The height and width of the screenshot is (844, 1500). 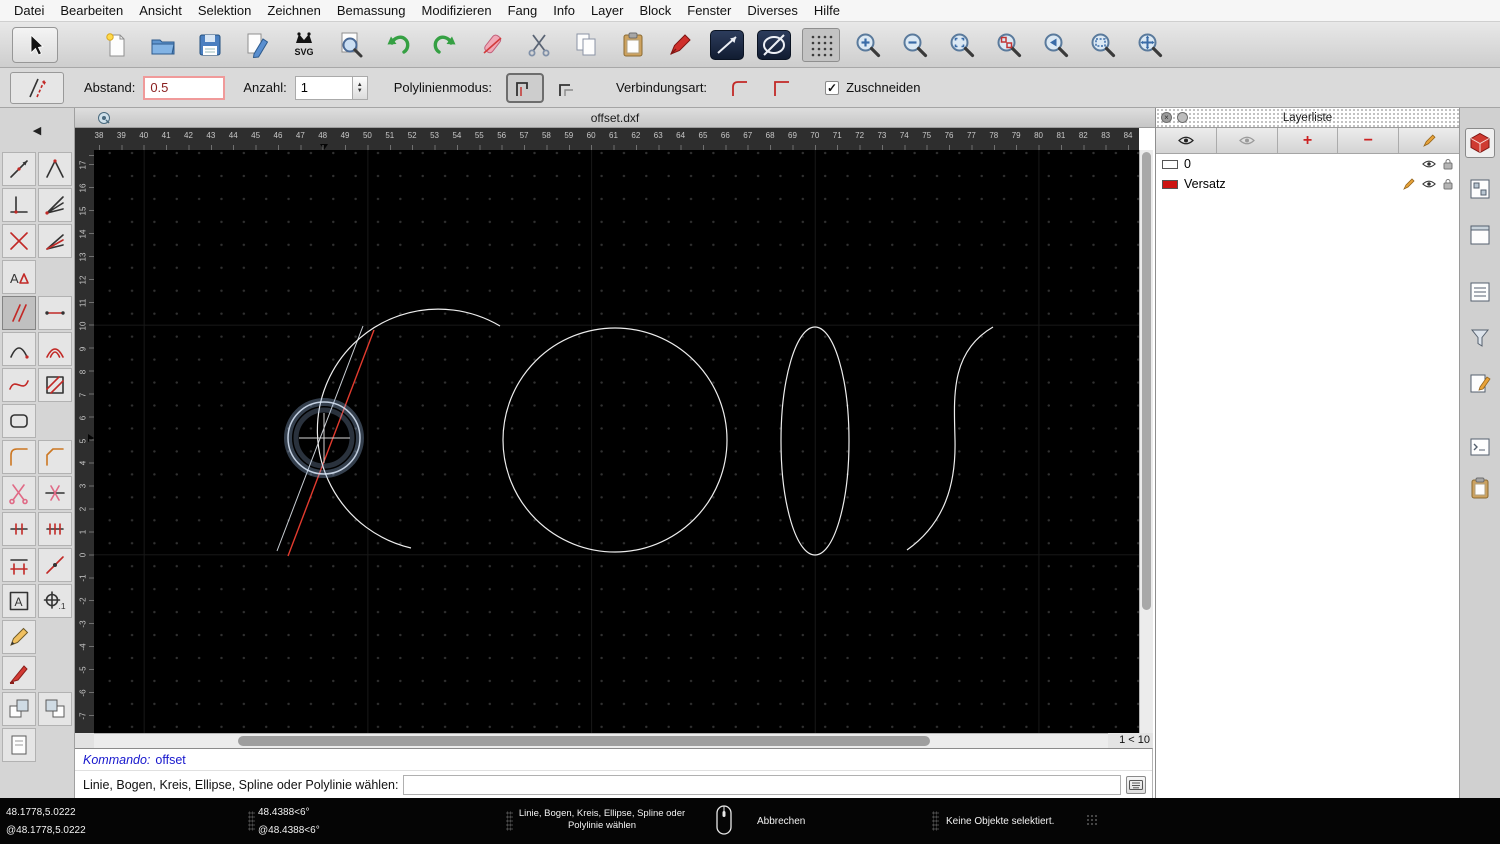 What do you see at coordinates (1186, 140) in the screenshot?
I see `show-all-layers-button` at bounding box center [1186, 140].